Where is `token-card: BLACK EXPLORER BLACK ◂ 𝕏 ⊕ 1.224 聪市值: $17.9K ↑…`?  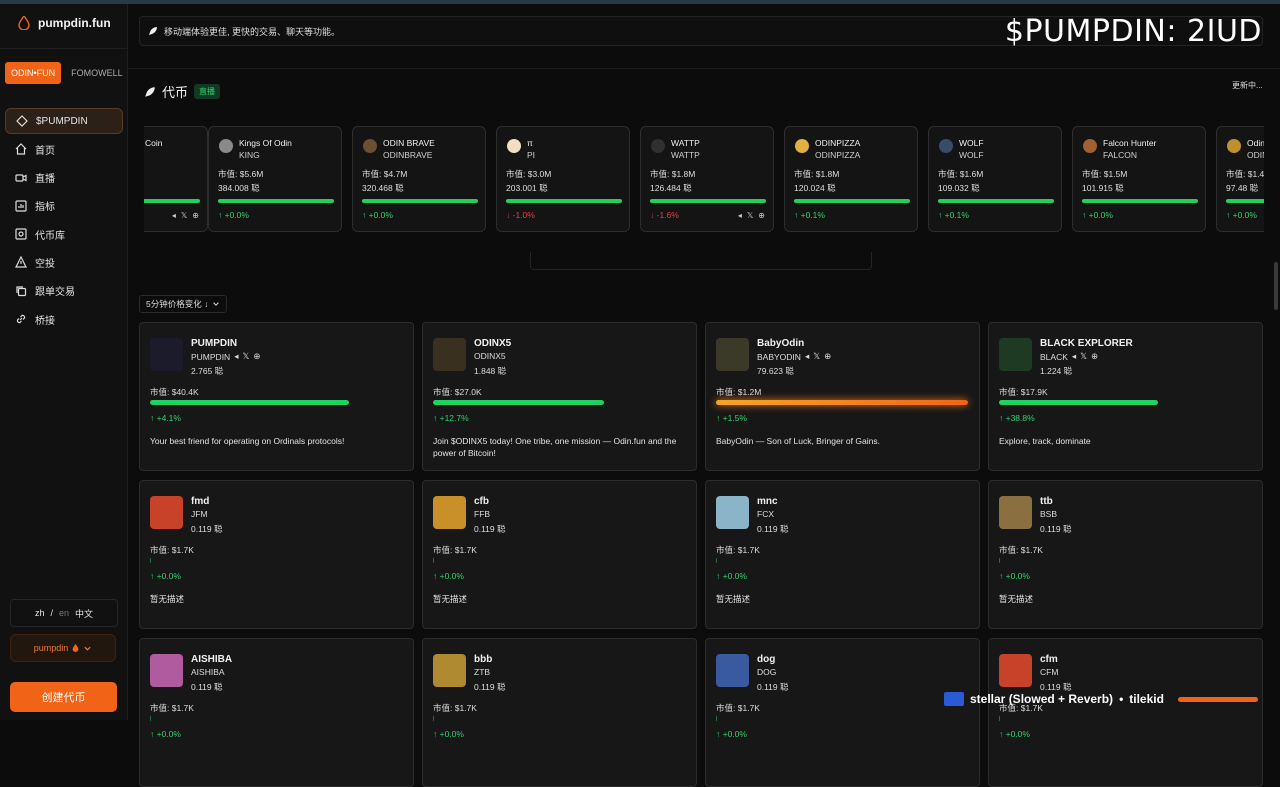 token-card: BLACK EXPLORER BLACK ◂ 𝕏 ⊕ 1.224 聪市值: $17.9K ↑… is located at coordinates (1125, 396).